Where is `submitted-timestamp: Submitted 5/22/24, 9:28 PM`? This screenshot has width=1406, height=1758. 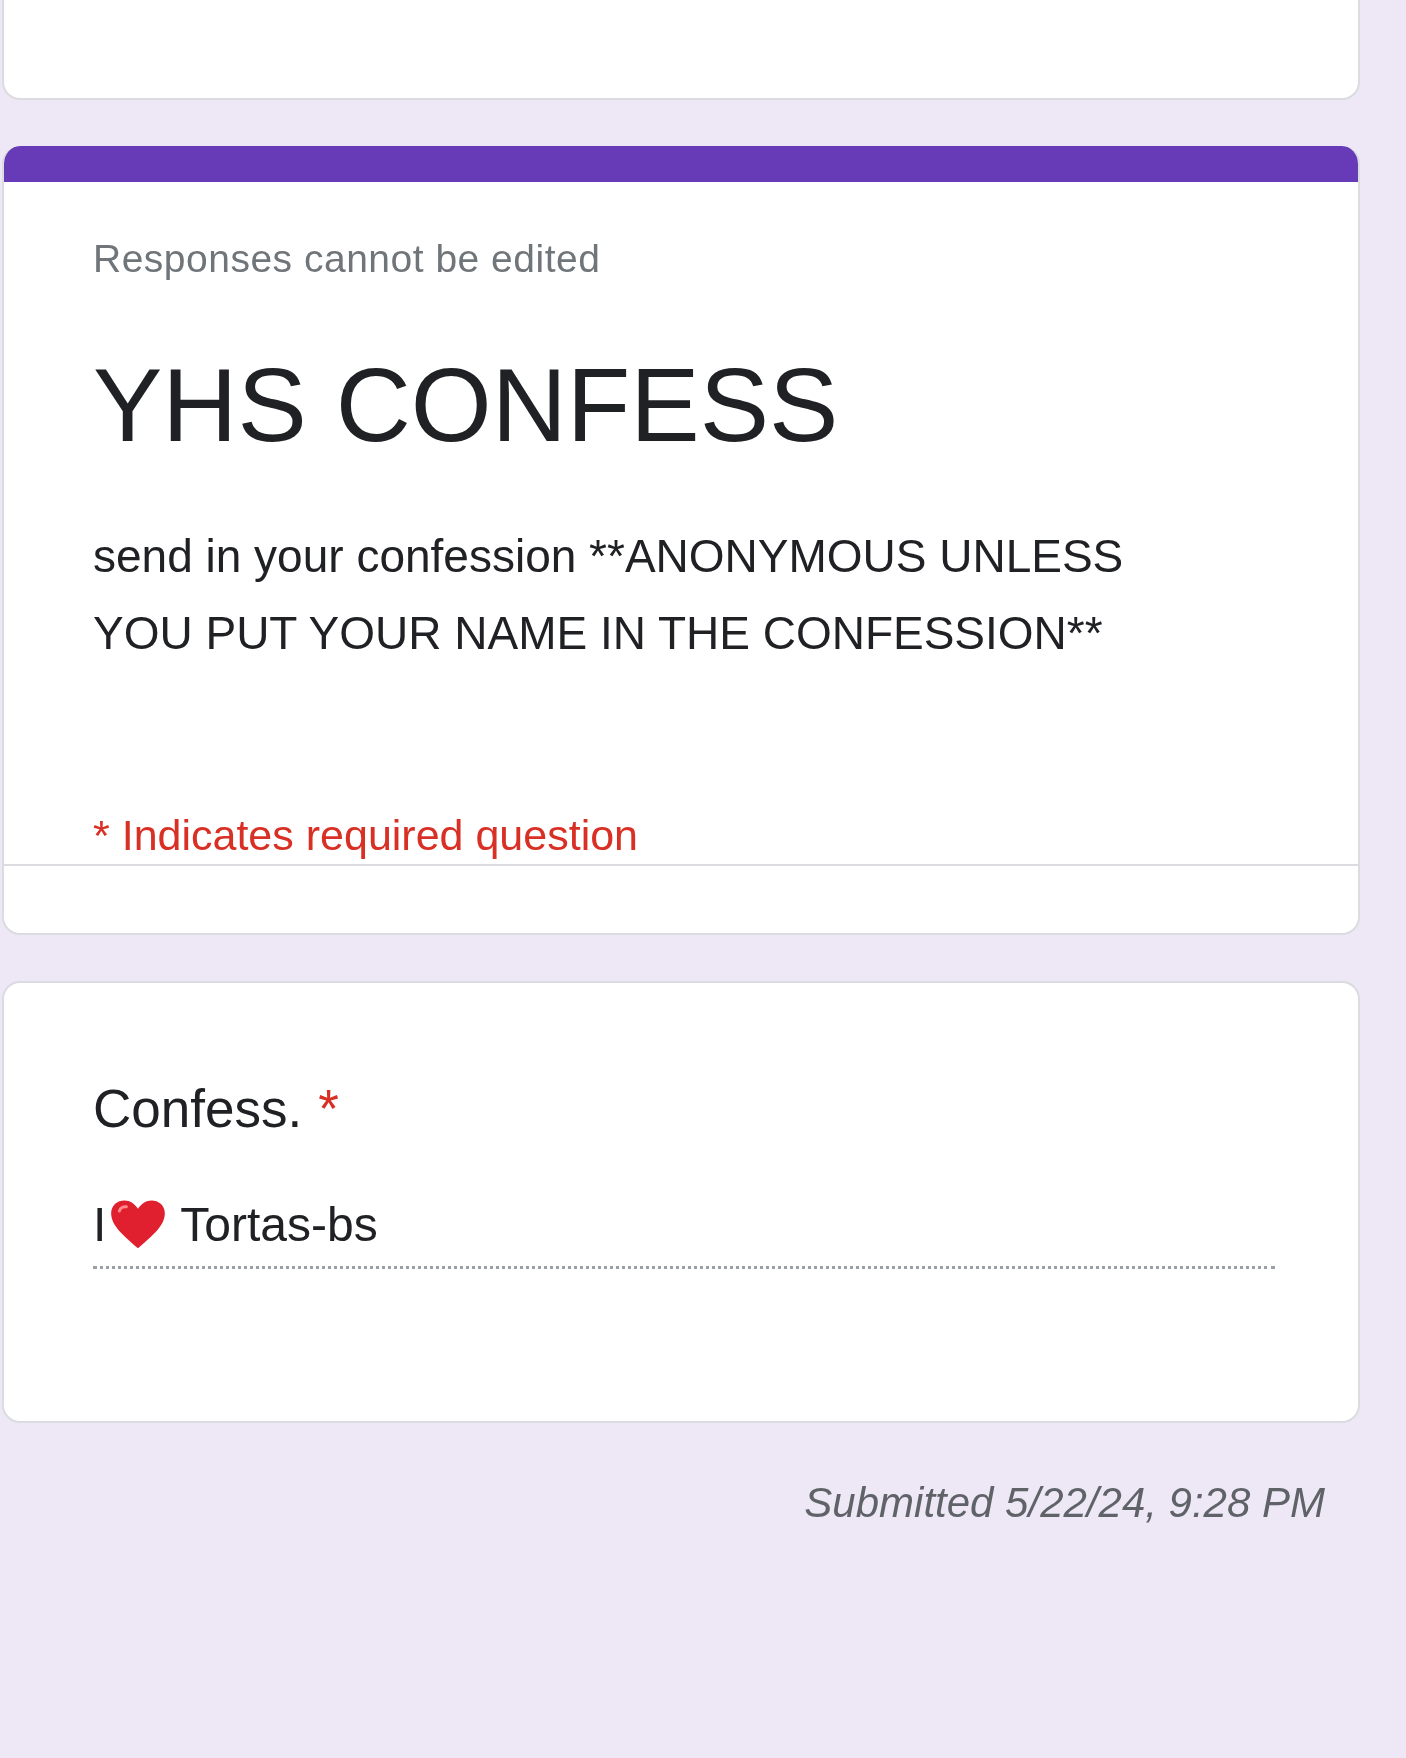
submitted-timestamp: Submitted 5/22/24, 9:28 PM is located at coordinates (1064, 1503).